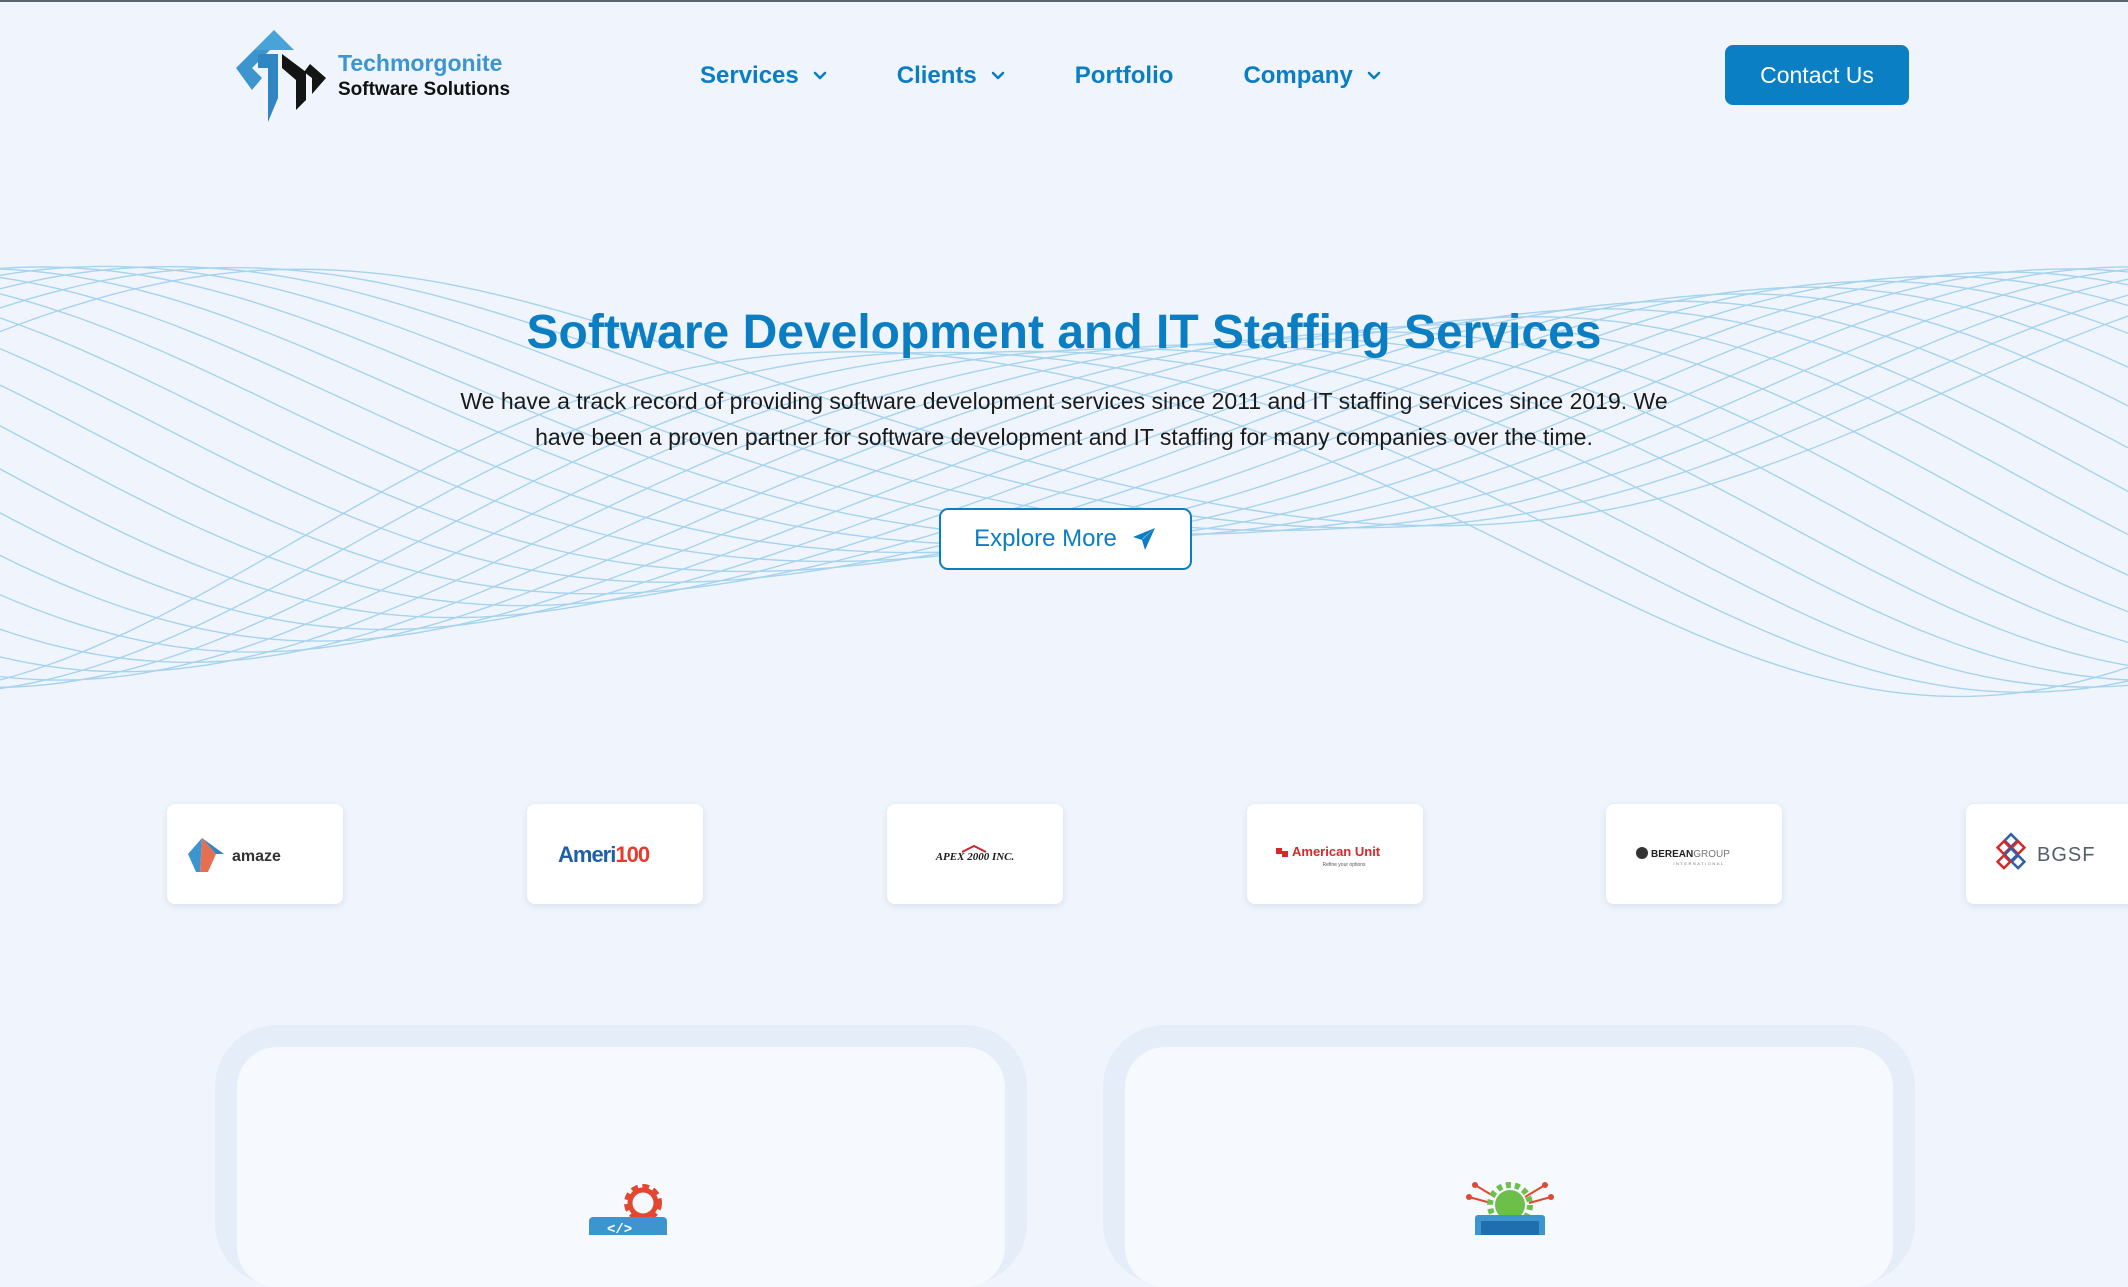  I want to click on client-name: APEX 2000 INC., so click(975, 857).